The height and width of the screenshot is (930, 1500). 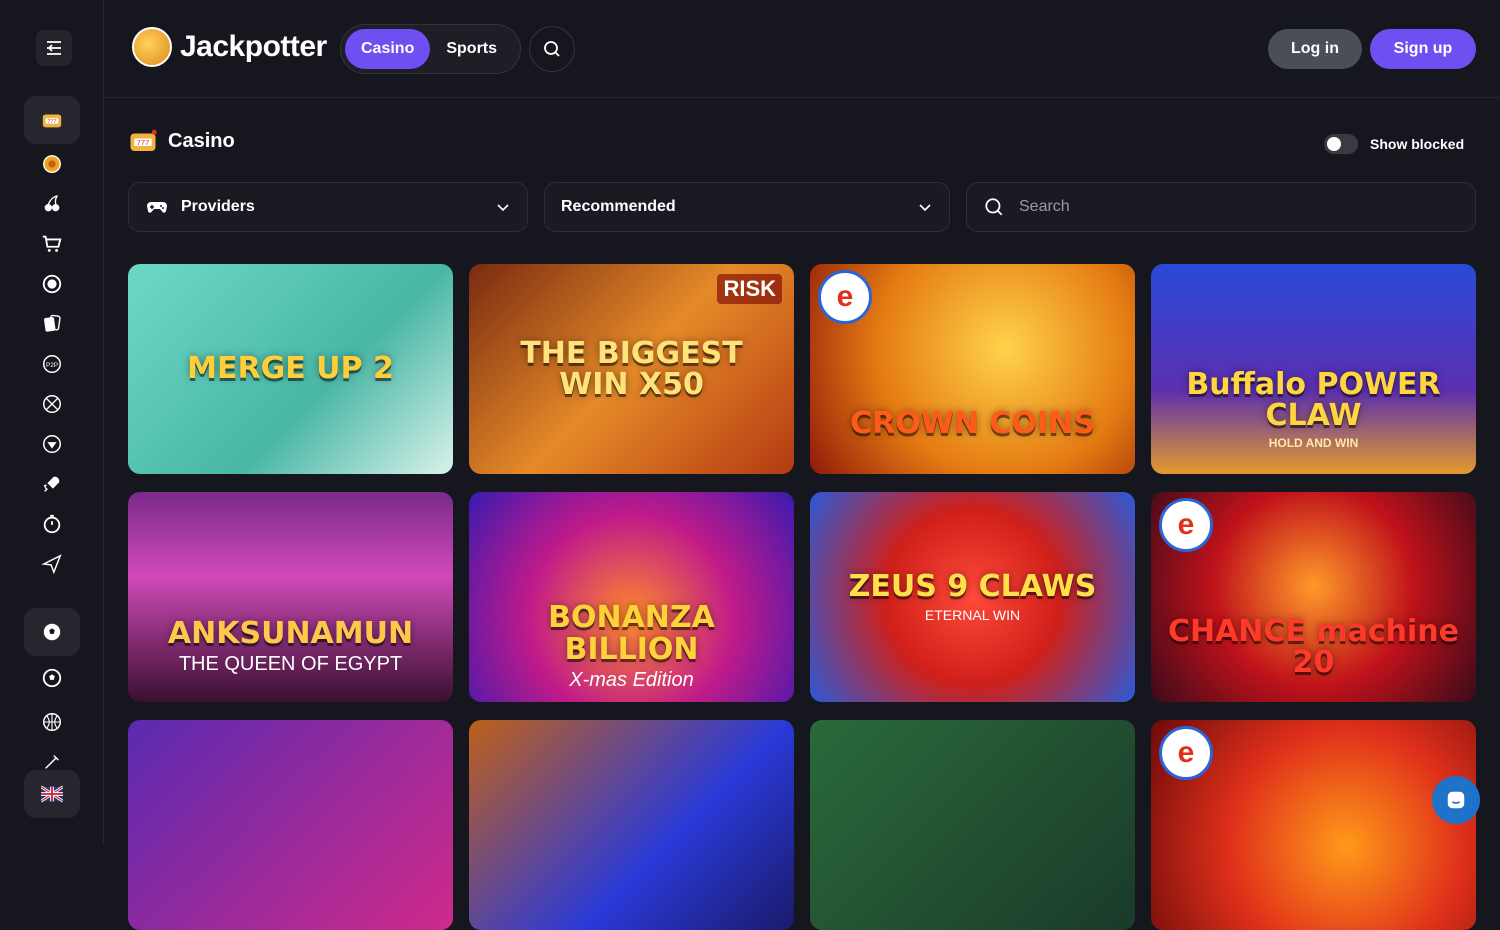 I want to click on game-subtitle: HOLD AND WIN, so click(x=1313, y=442).